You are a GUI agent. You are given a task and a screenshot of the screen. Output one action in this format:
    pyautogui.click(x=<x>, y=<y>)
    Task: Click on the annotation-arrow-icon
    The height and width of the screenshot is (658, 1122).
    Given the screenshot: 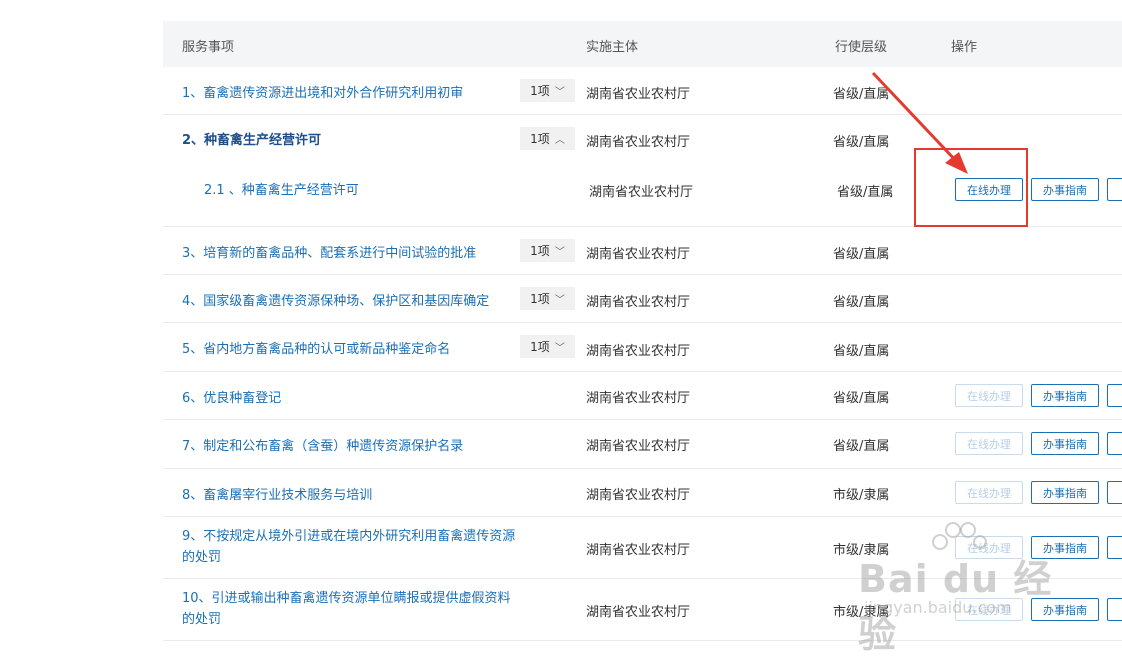 What is the action you would take?
    pyautogui.click(x=919, y=122)
    